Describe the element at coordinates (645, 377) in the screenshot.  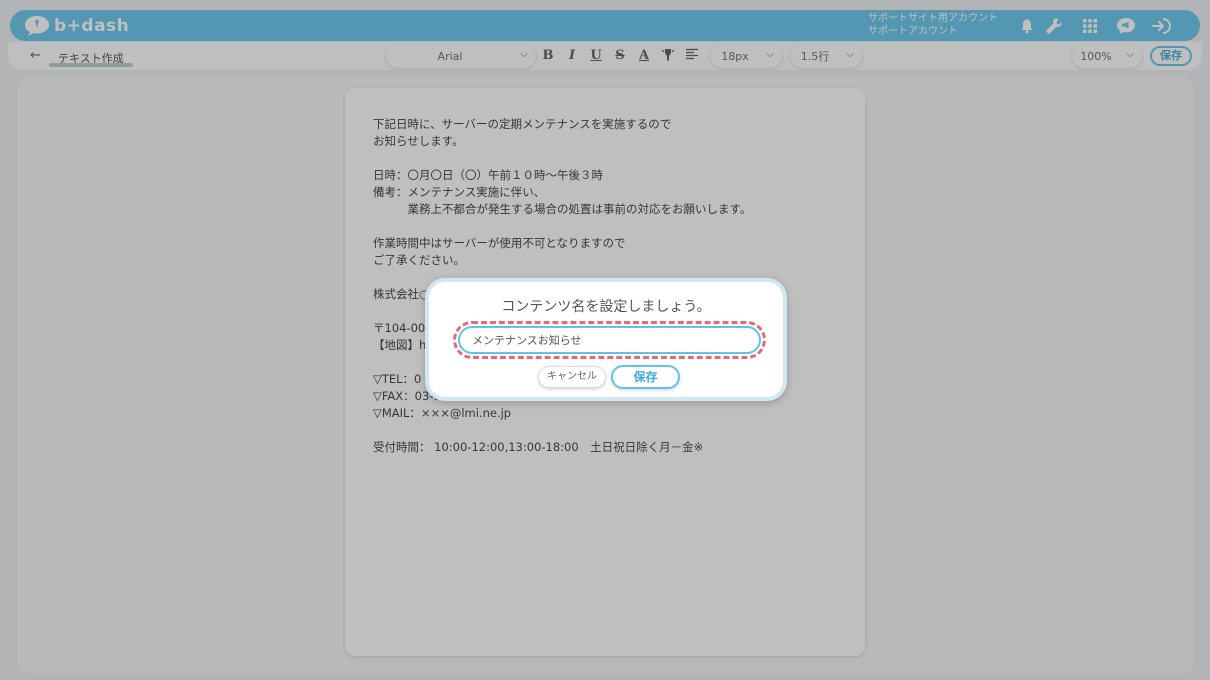
I see `save-button: 保存` at that location.